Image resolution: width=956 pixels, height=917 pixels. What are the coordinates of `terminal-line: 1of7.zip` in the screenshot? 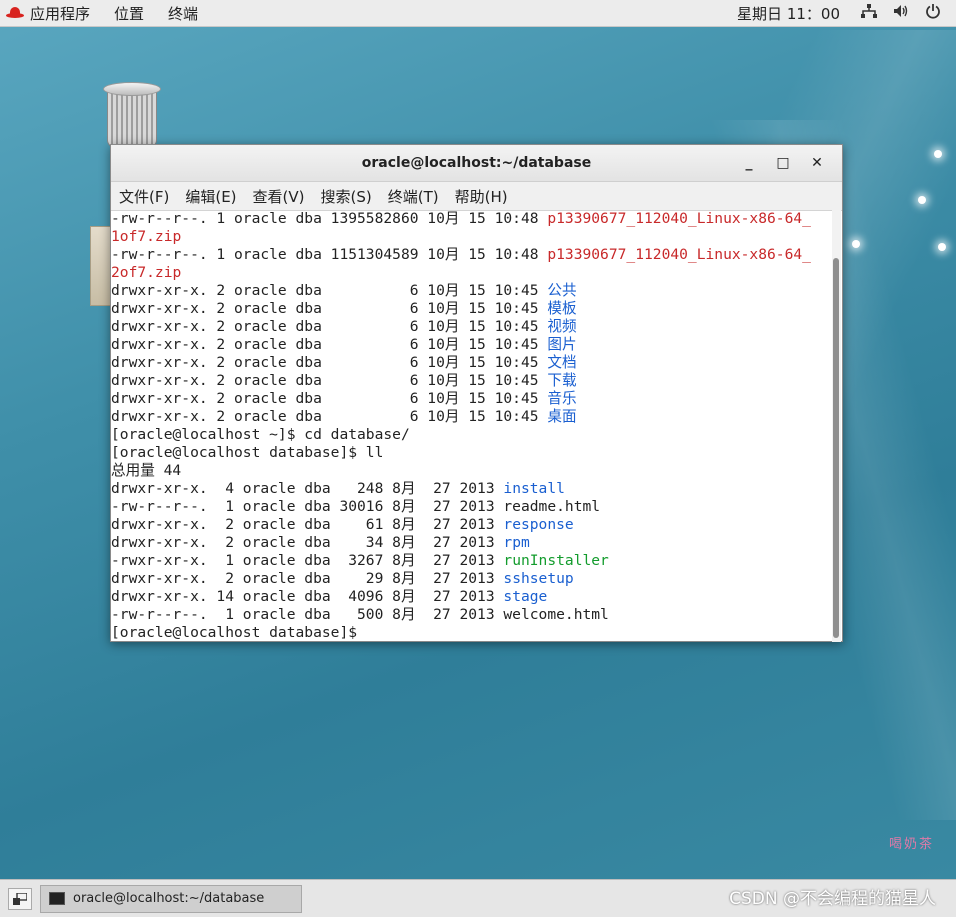 It's located at (472, 237).